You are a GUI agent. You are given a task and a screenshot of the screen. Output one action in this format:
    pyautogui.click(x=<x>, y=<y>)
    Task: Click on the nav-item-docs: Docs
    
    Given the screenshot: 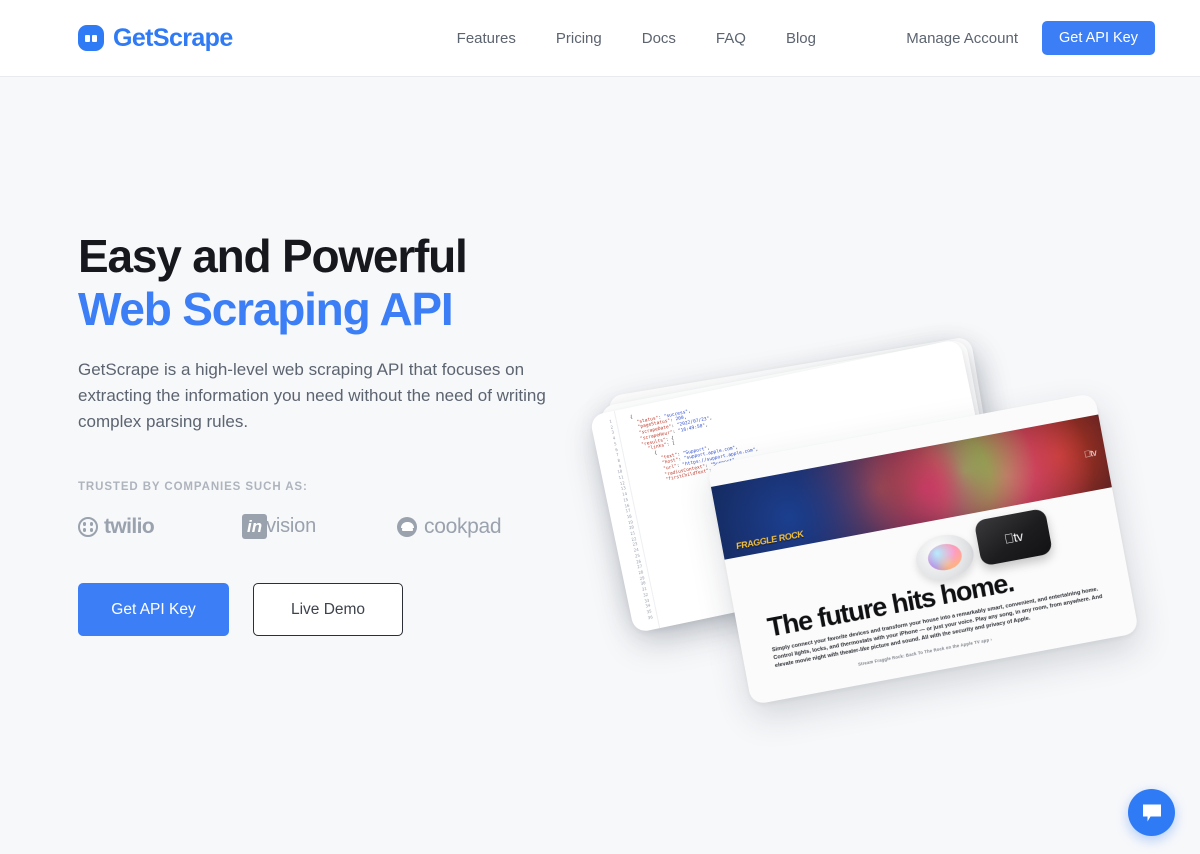 What is the action you would take?
    pyautogui.click(x=659, y=38)
    